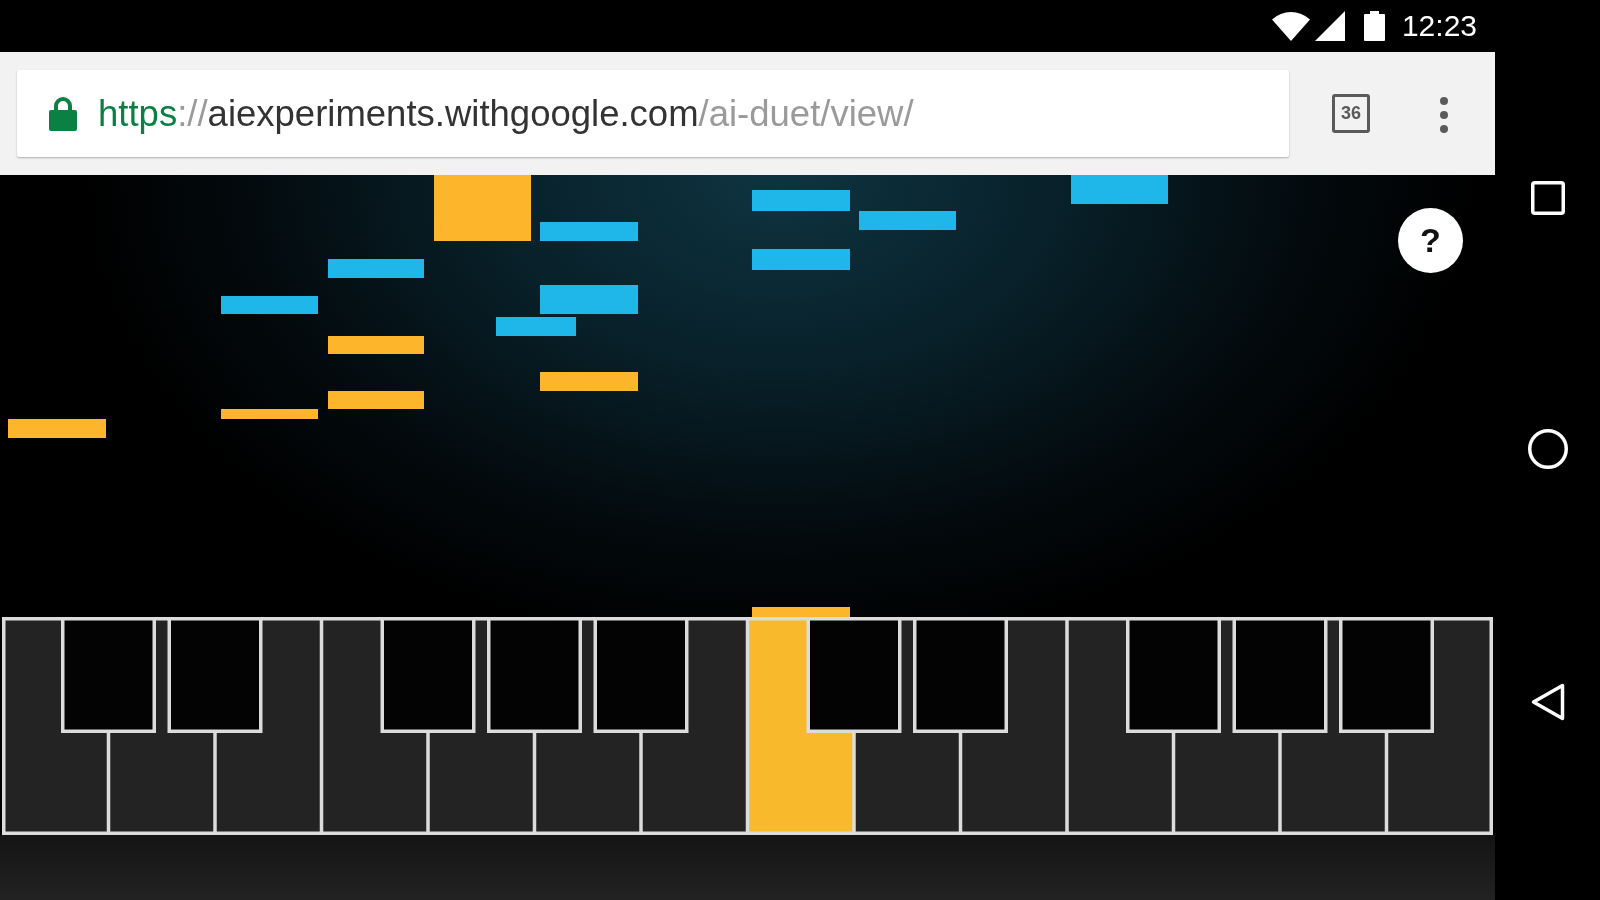  Describe the element at coordinates (506, 113) in the screenshot. I see `url-text: https://aiexperiments.withgoogle.com/ai-duet/view/` at that location.